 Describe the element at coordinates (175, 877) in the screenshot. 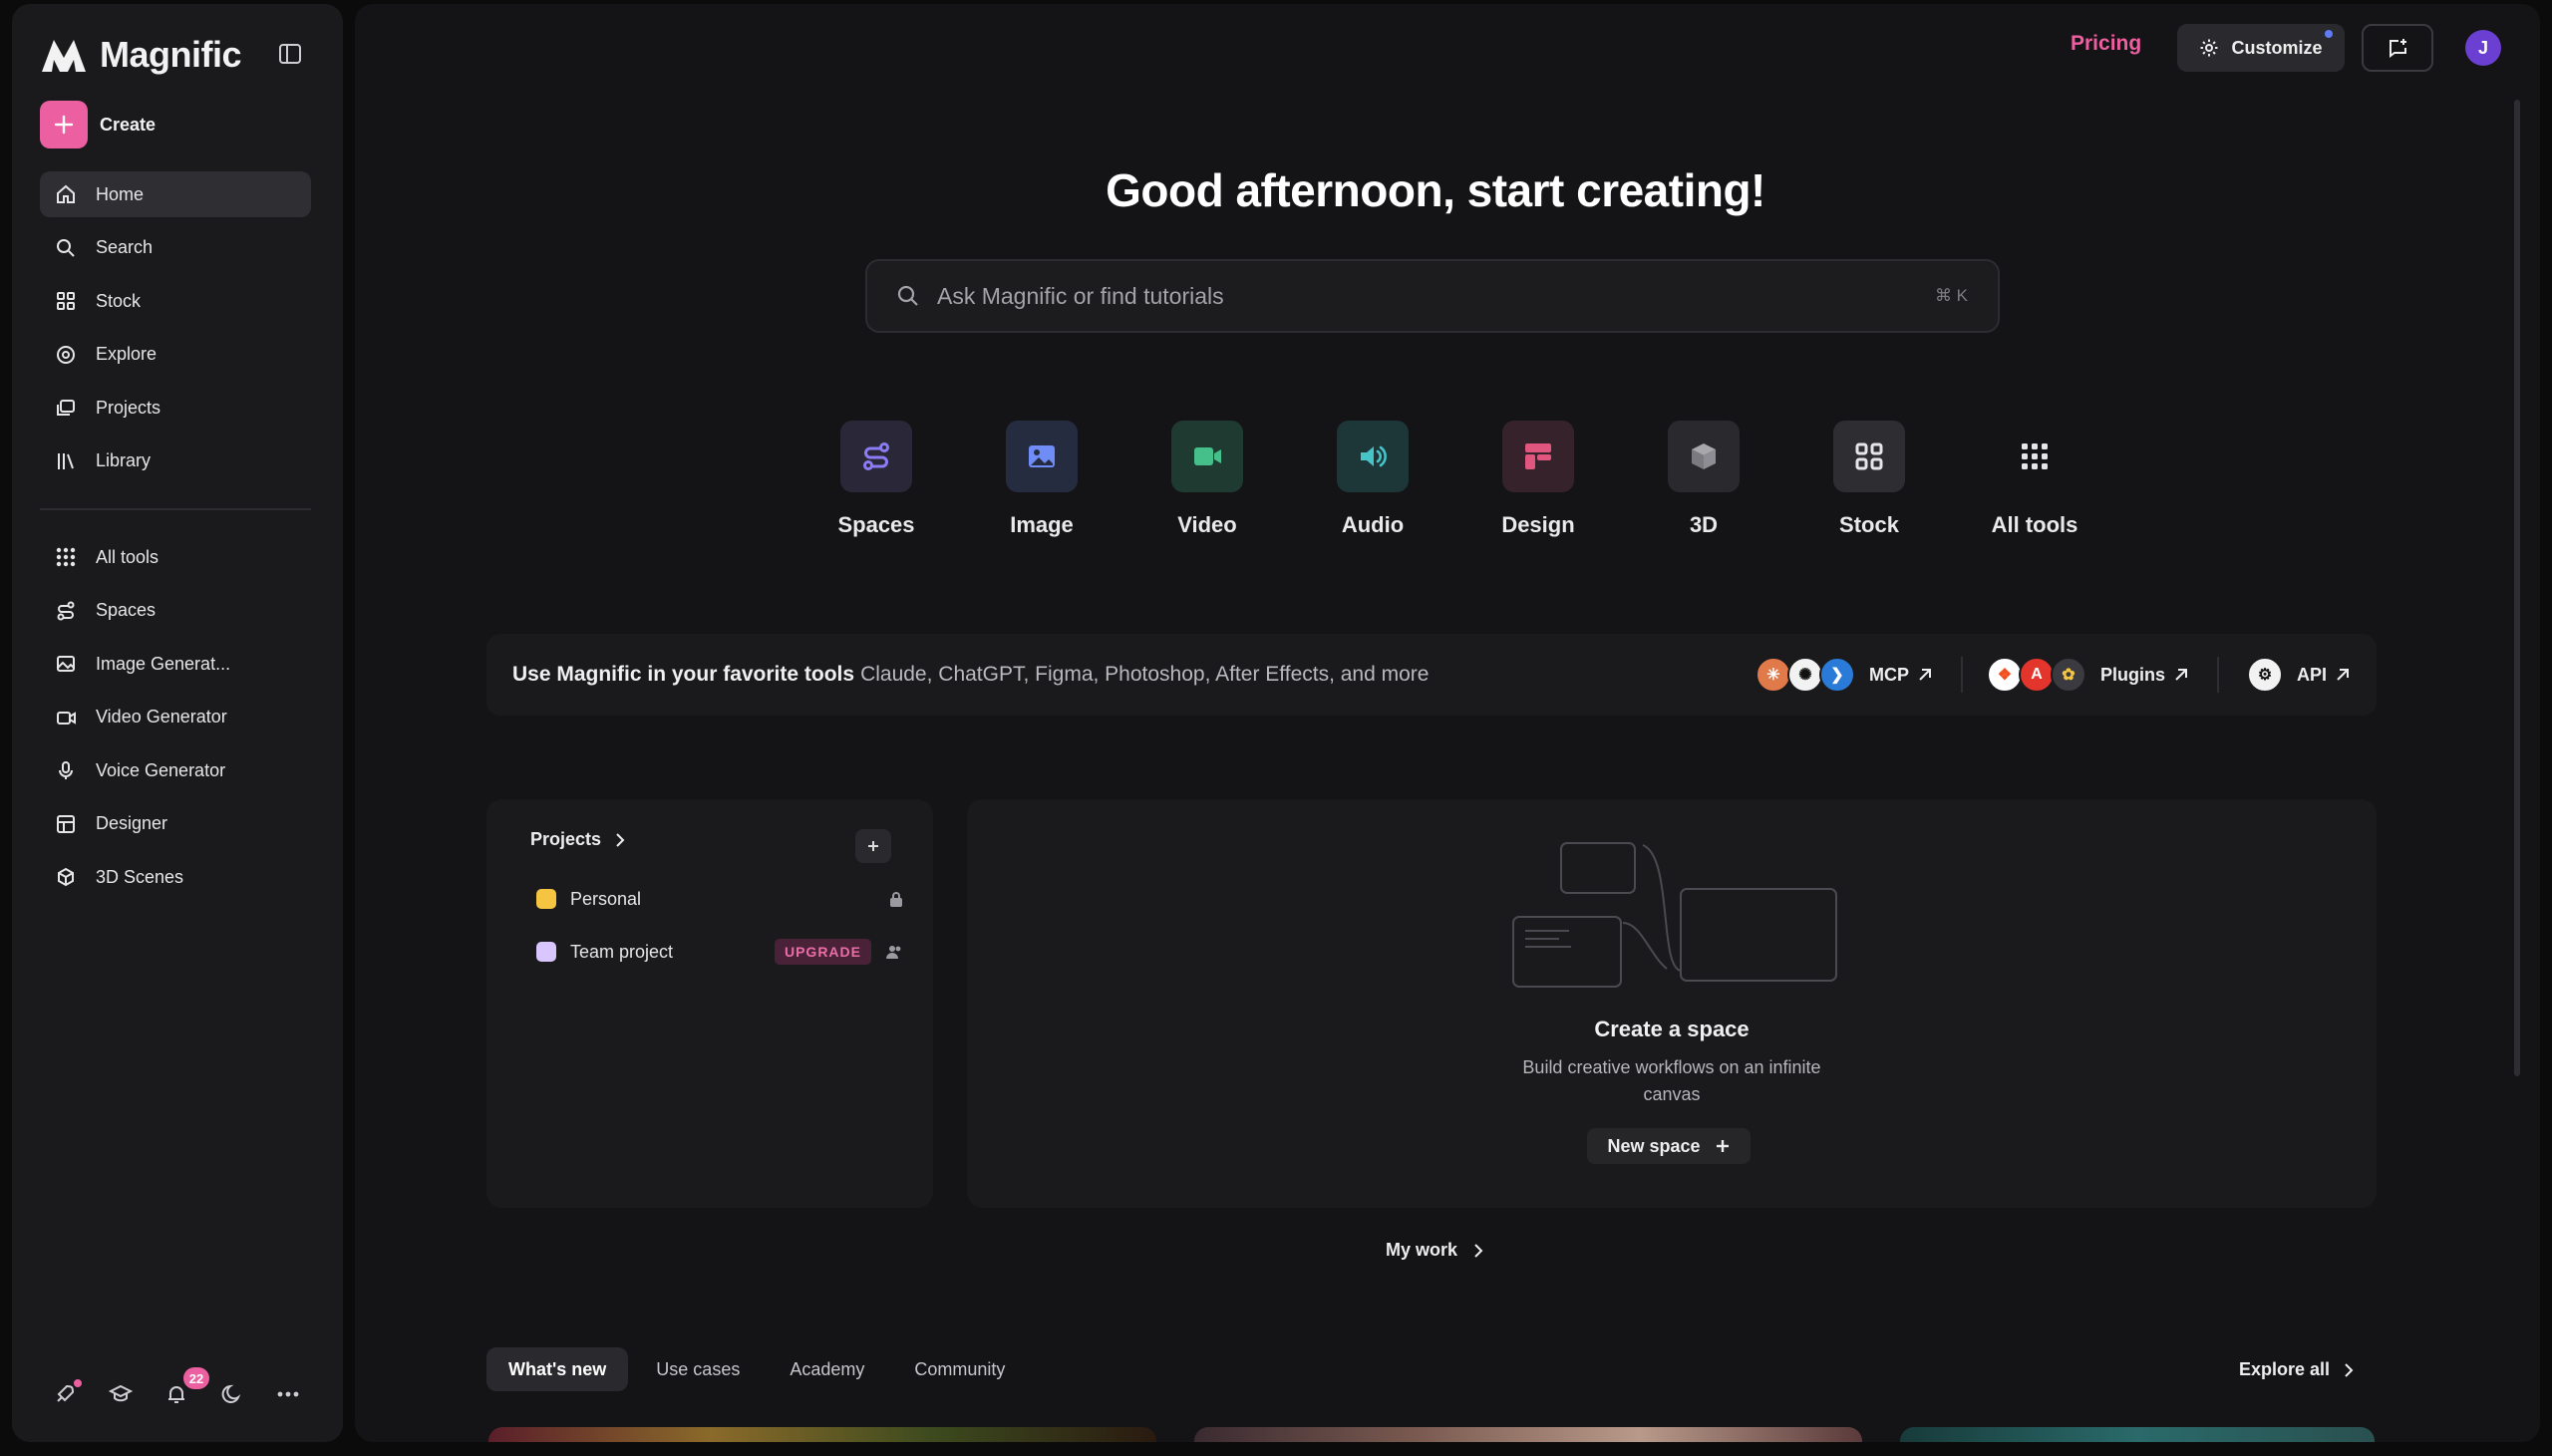

I see `sidebar-item-3d-scenes: 3D Scenes` at that location.